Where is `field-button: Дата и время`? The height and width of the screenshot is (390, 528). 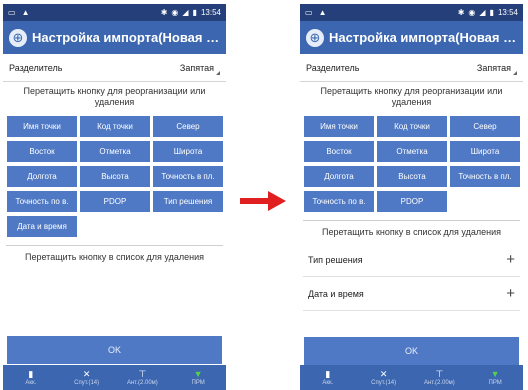 field-button: Дата и время is located at coordinates (42, 226).